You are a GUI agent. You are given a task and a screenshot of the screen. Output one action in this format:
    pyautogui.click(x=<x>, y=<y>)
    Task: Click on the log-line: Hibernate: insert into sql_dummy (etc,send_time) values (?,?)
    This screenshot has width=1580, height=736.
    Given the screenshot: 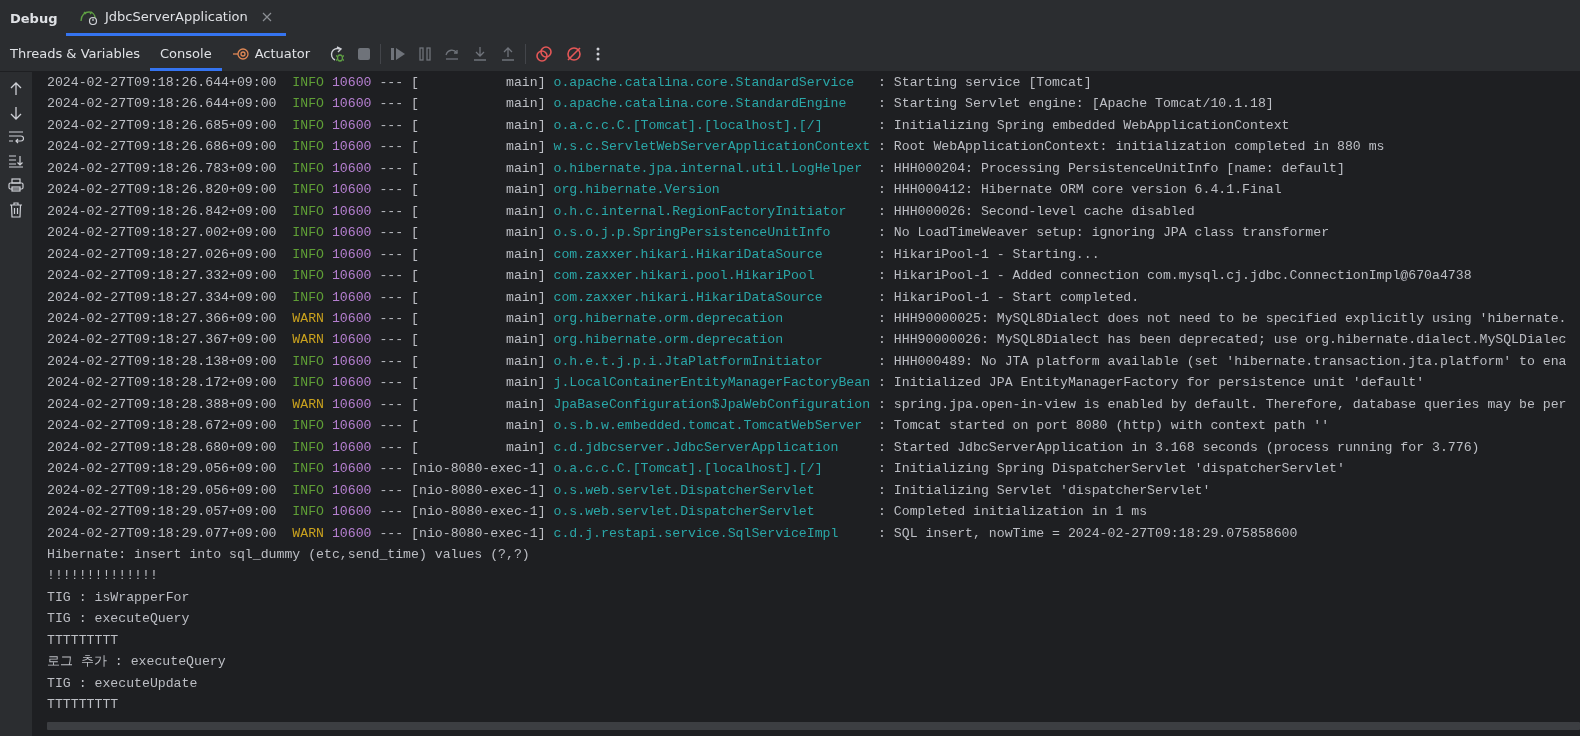 What is the action you would take?
    pyautogui.click(x=289, y=554)
    